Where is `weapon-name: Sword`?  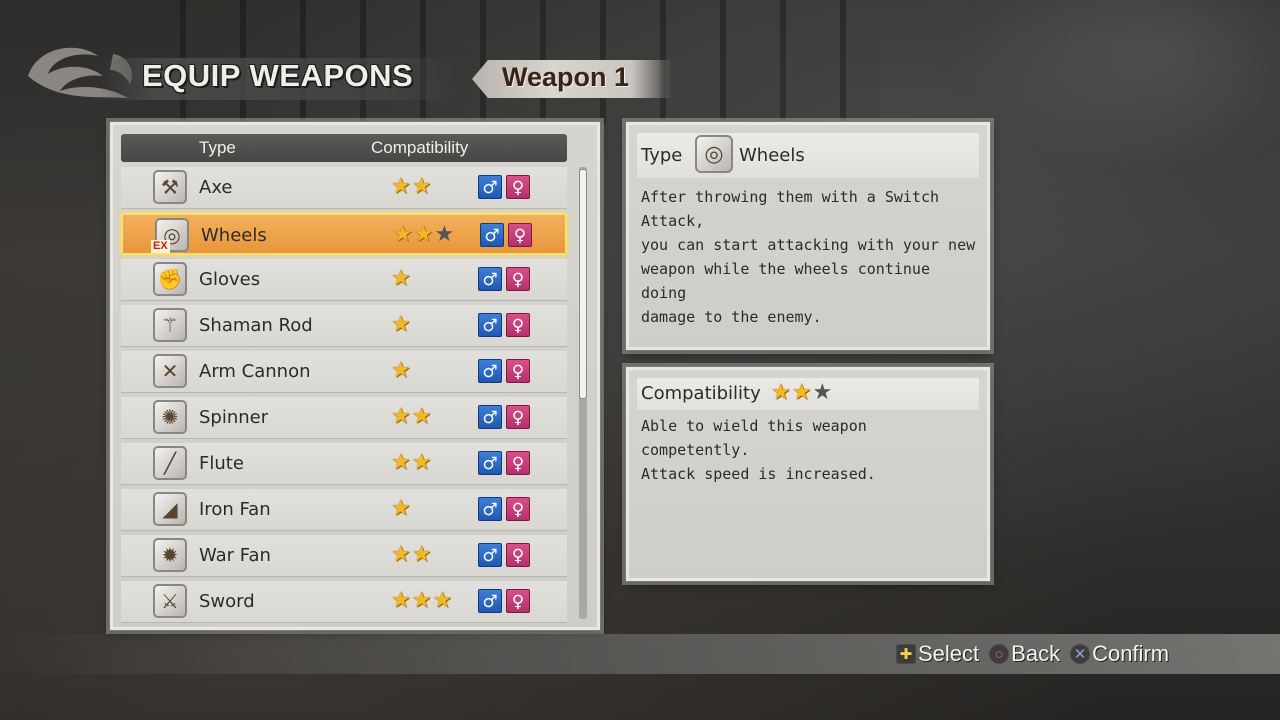 weapon-name: Sword is located at coordinates (227, 601).